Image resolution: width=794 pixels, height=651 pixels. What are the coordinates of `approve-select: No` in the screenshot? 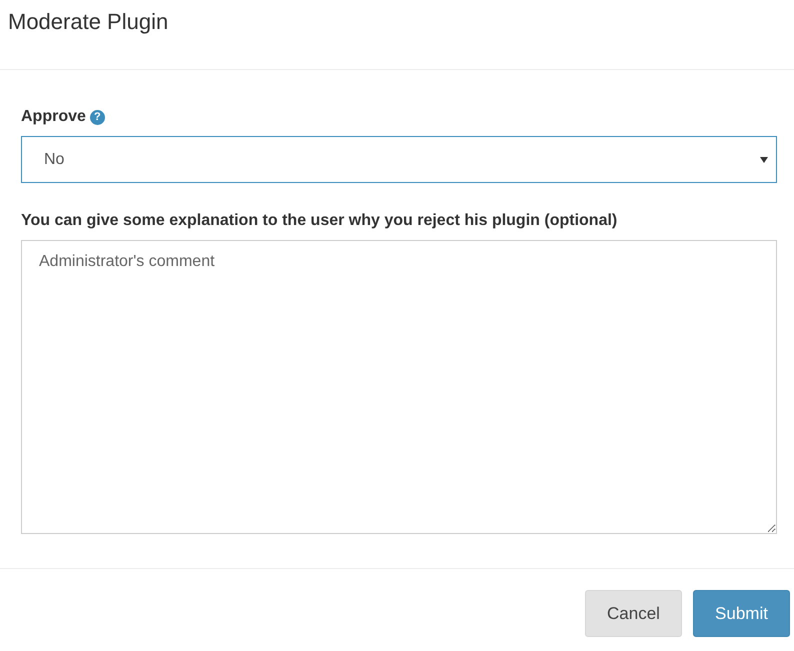 It's located at (399, 159).